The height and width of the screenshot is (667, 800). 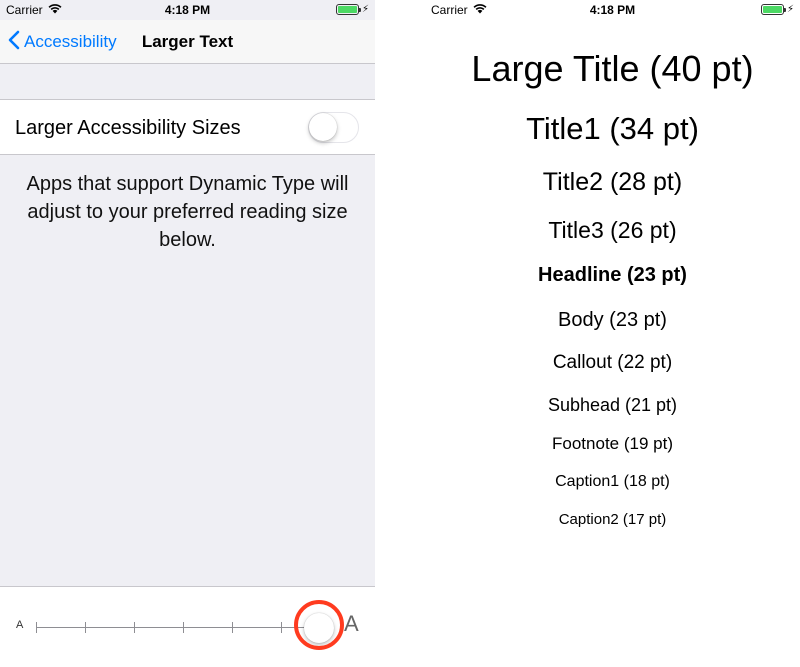 I want to click on text-size-slider-thumb, so click(x=319, y=628).